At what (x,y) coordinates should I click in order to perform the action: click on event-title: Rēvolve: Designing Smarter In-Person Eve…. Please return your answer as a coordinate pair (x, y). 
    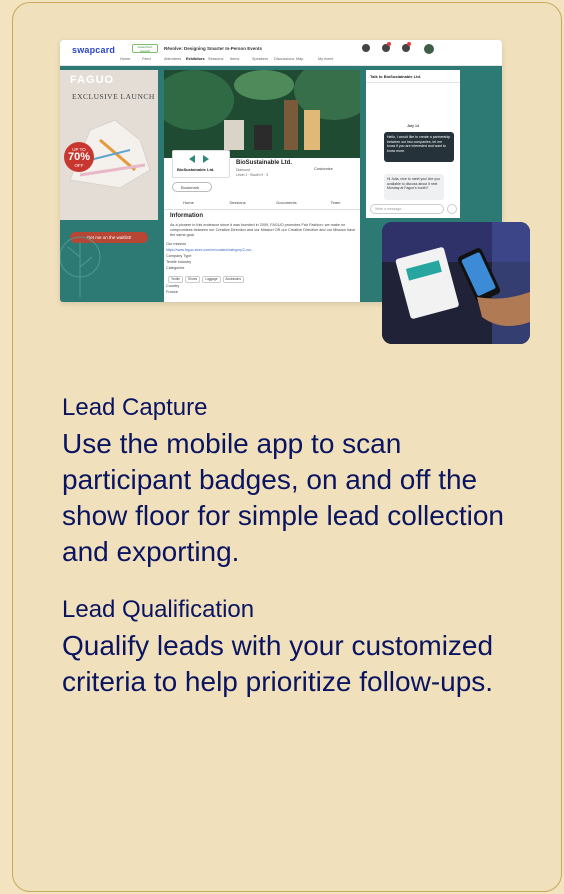
    Looking at the image, I should click on (213, 48).